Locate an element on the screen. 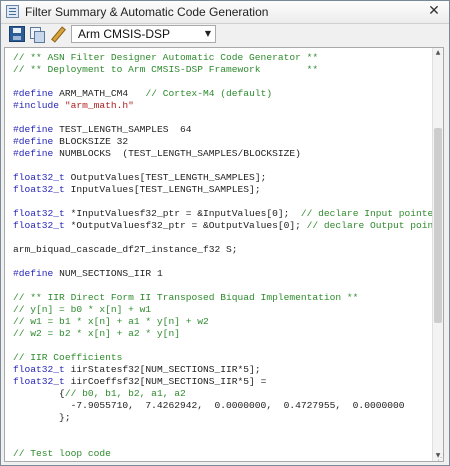 The width and height of the screenshot is (450, 466). app-icon is located at coordinates (12, 11).